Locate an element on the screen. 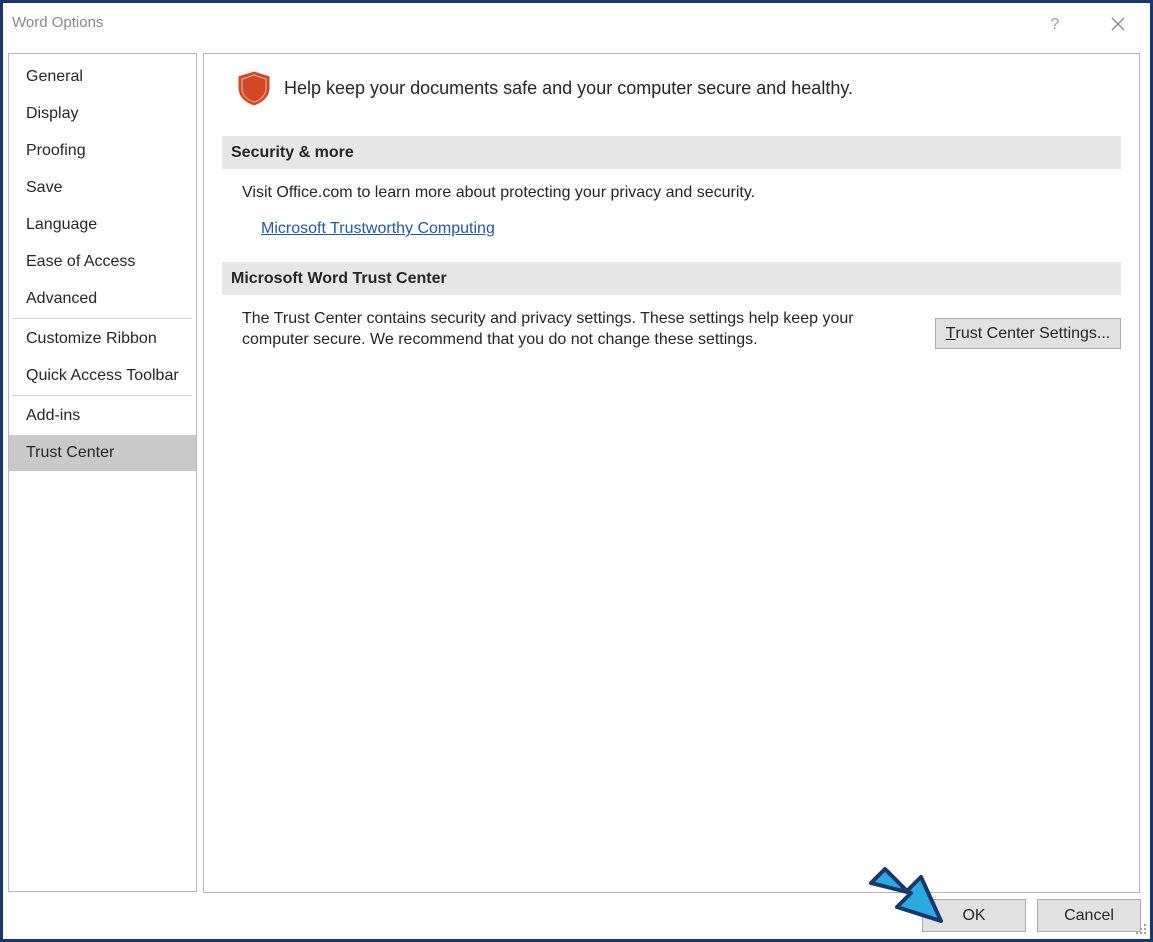 The height and width of the screenshot is (942, 1153). sidebar-item-general: General is located at coordinates (102, 77).